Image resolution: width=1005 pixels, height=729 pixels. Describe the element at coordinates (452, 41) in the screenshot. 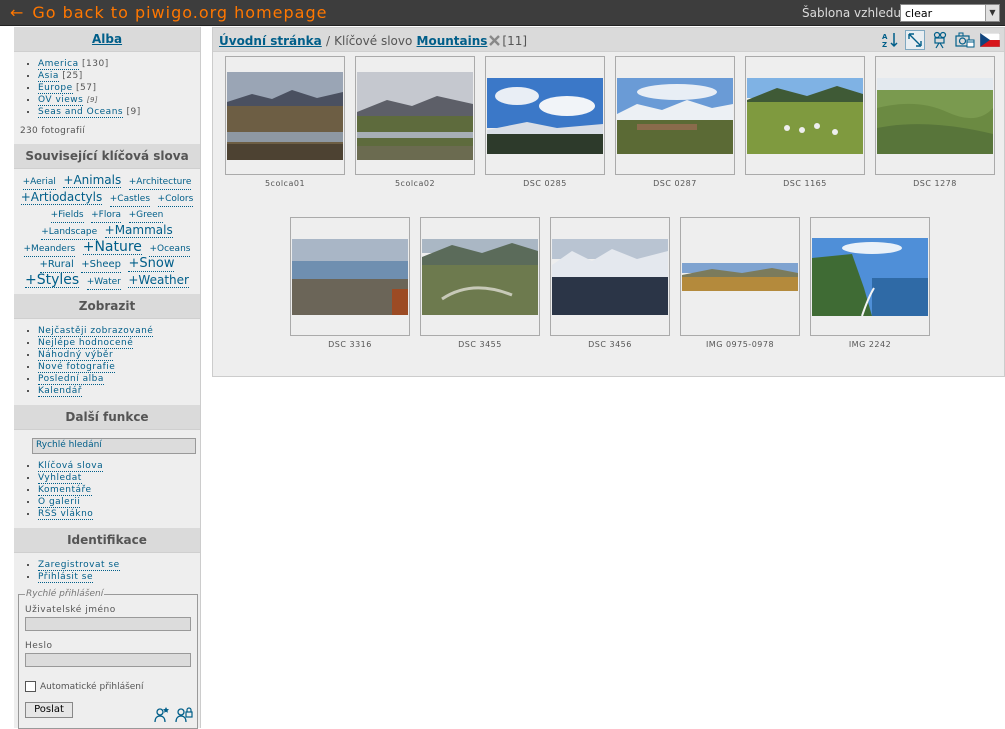

I see `tag-breadcrumb-link: Mountains` at that location.